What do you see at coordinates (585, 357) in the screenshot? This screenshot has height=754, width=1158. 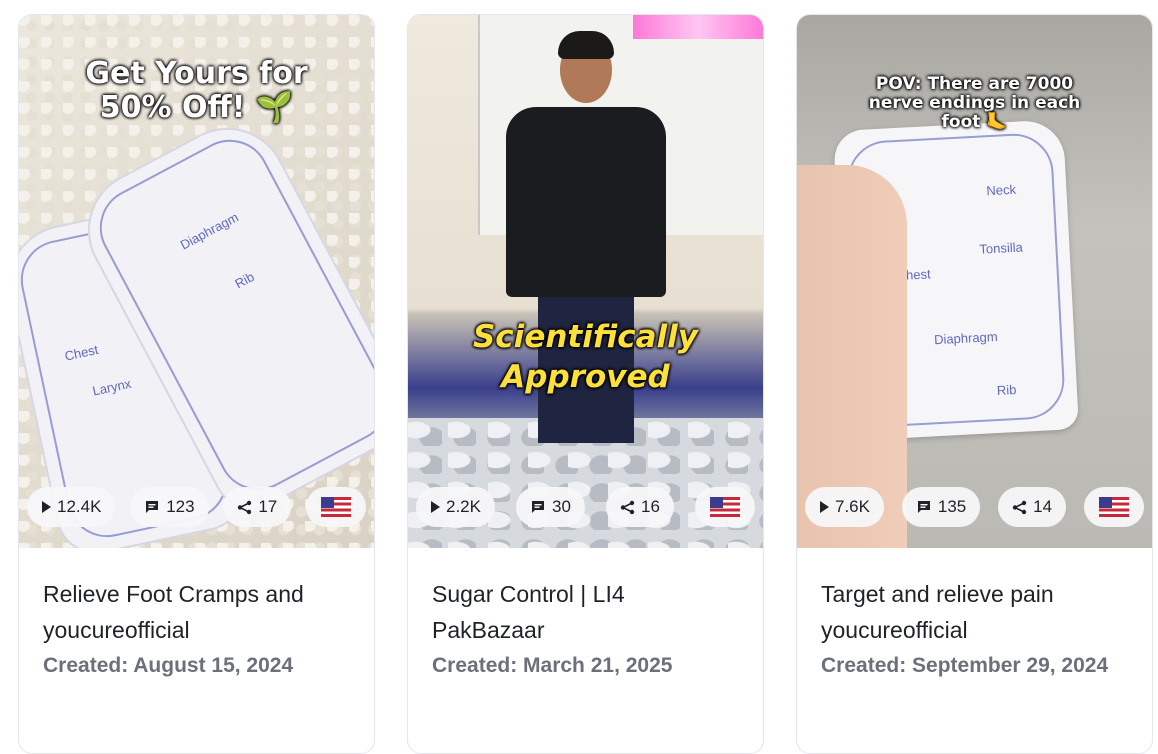 I see `overlay-text: Scientifically Approved` at bounding box center [585, 357].